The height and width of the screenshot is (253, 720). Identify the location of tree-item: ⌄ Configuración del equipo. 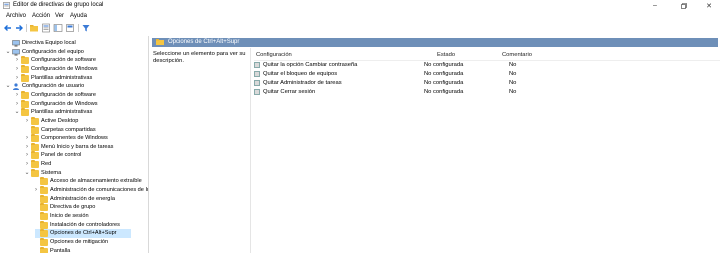
(74, 52).